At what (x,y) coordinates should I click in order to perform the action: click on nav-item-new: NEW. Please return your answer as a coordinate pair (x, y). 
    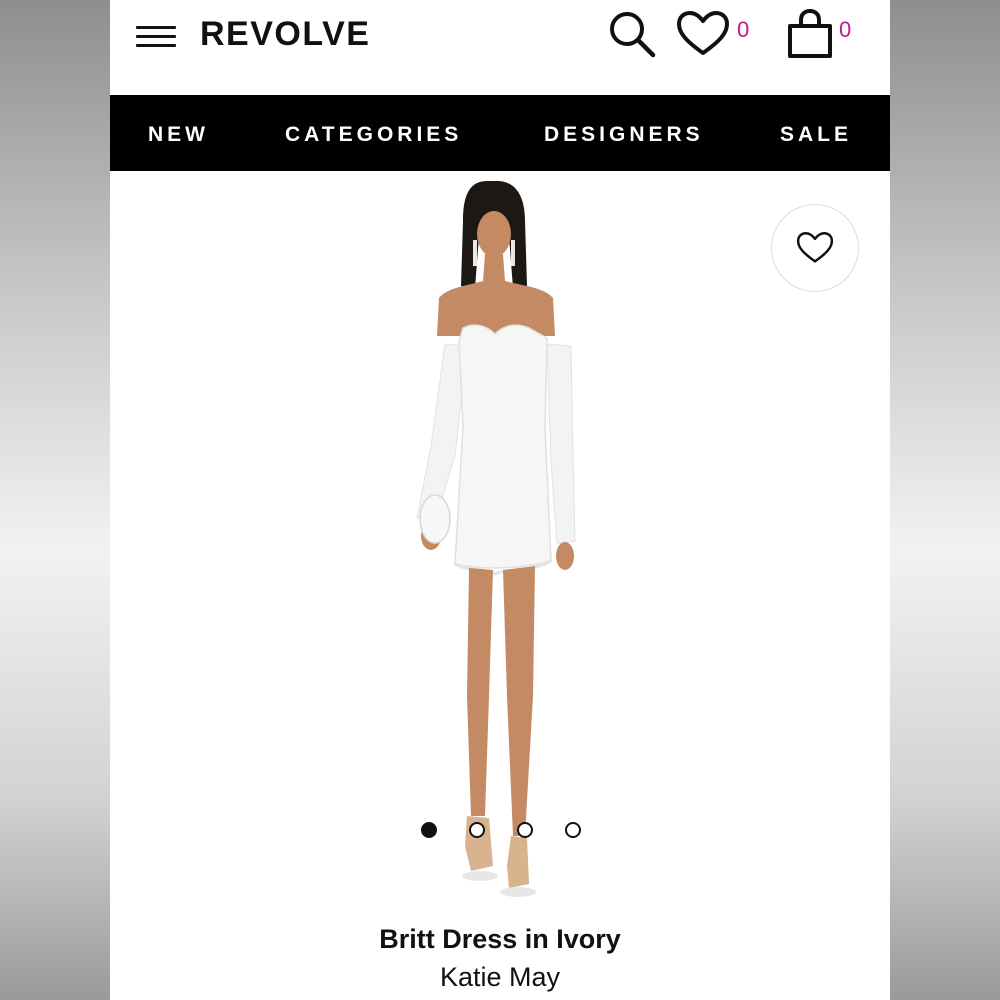
    Looking at the image, I should click on (178, 133).